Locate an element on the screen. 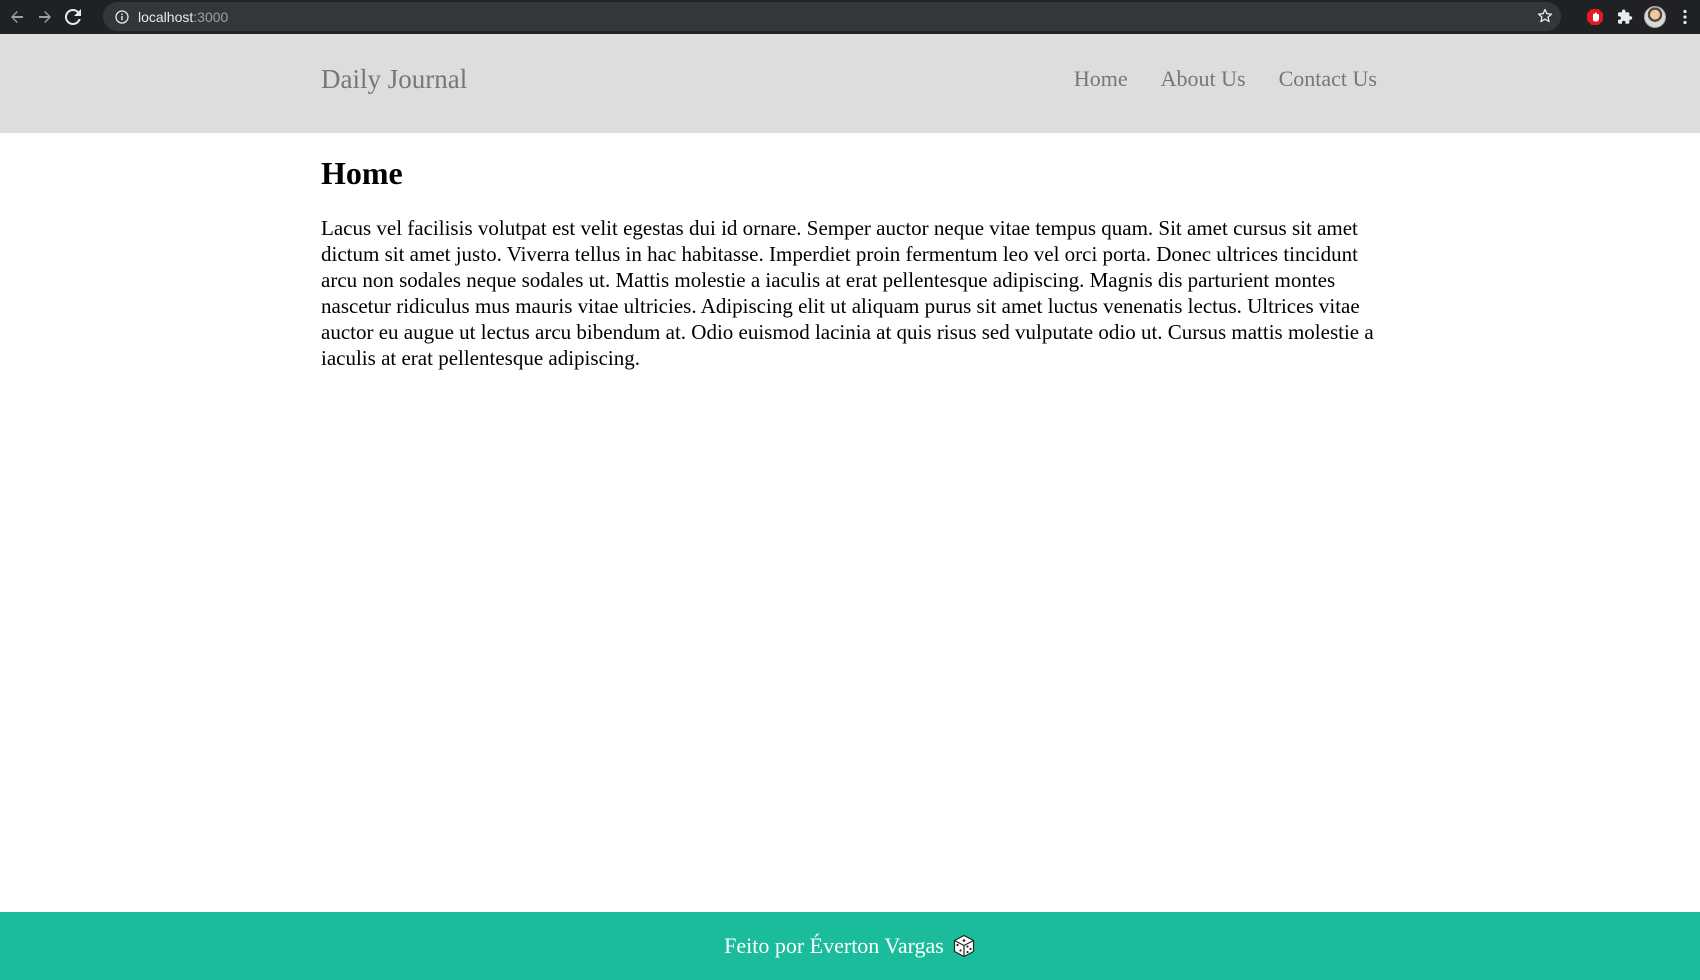  back-arrow-icon is located at coordinates (17, 17).